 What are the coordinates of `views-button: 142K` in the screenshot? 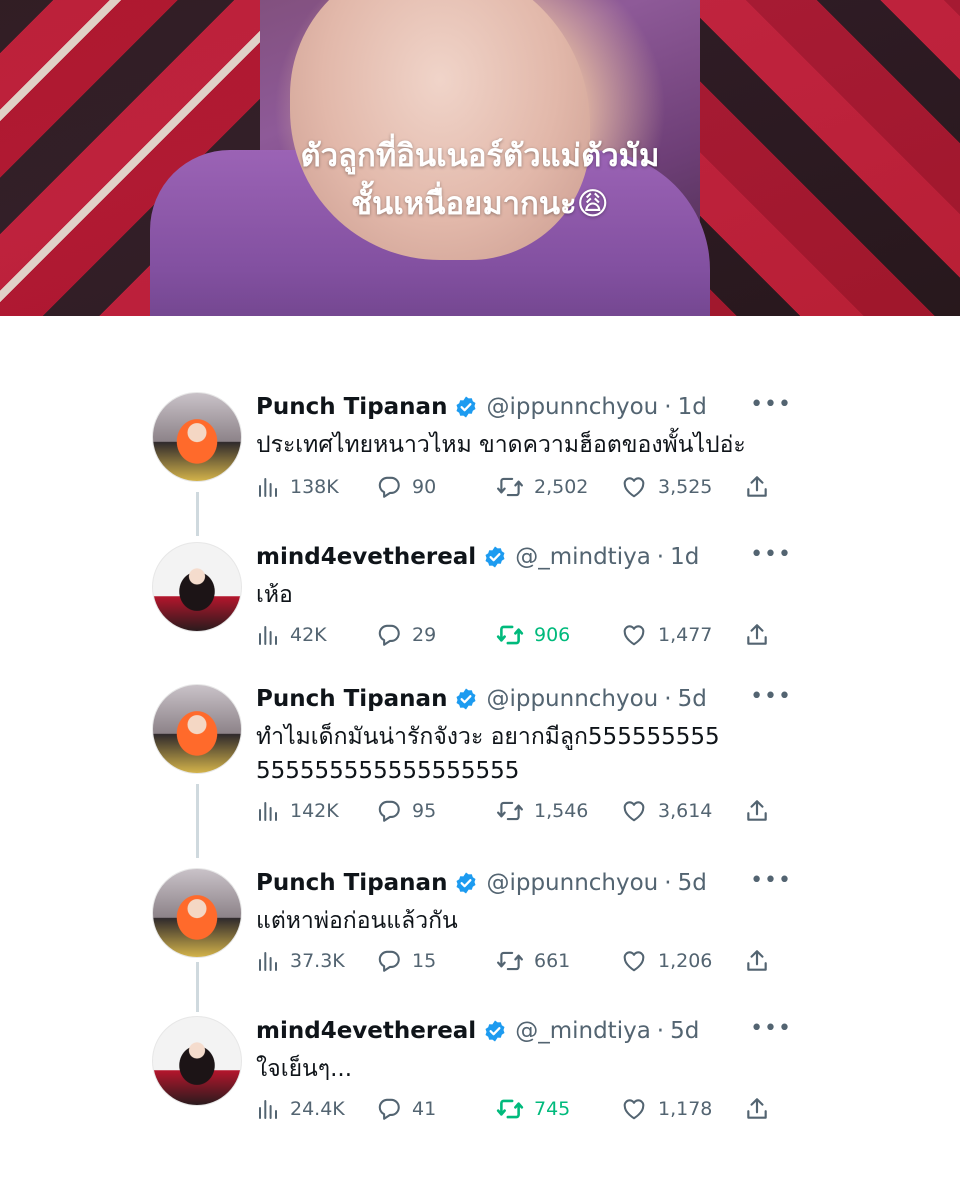 It's located at (297, 811).